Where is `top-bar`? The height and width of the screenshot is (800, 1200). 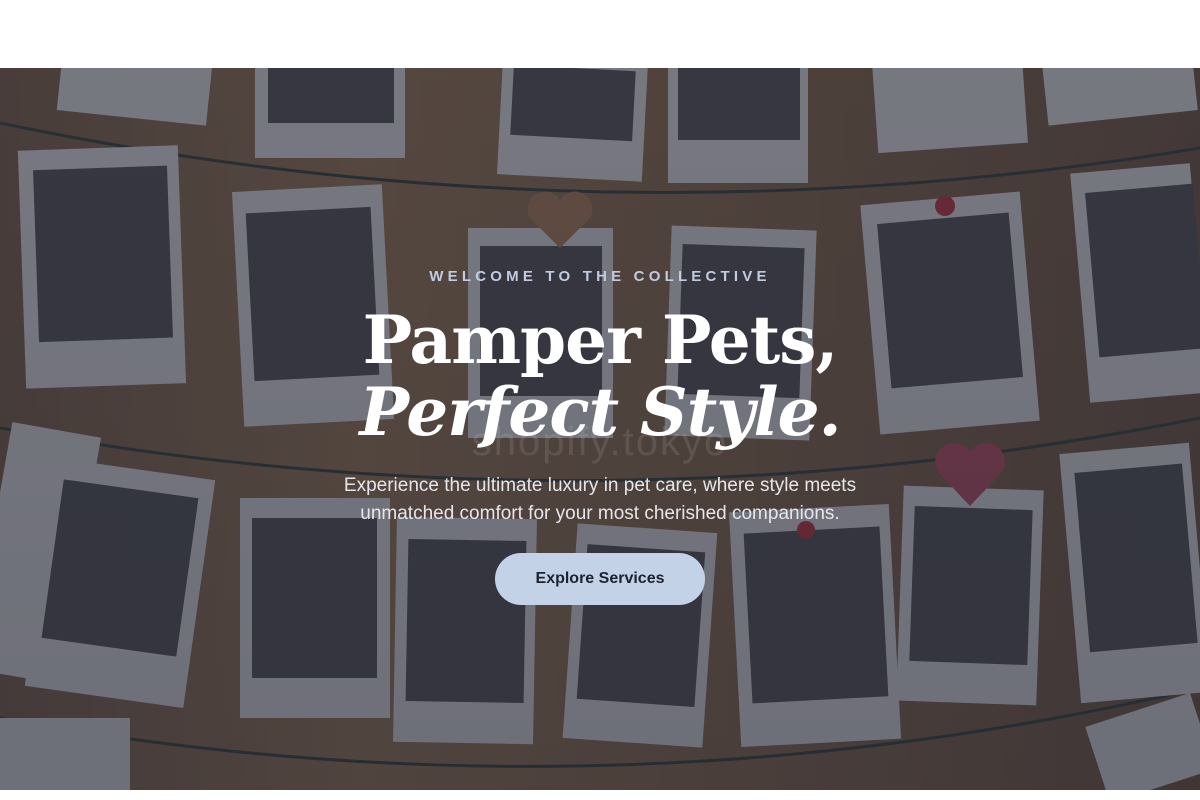 top-bar is located at coordinates (600, 34).